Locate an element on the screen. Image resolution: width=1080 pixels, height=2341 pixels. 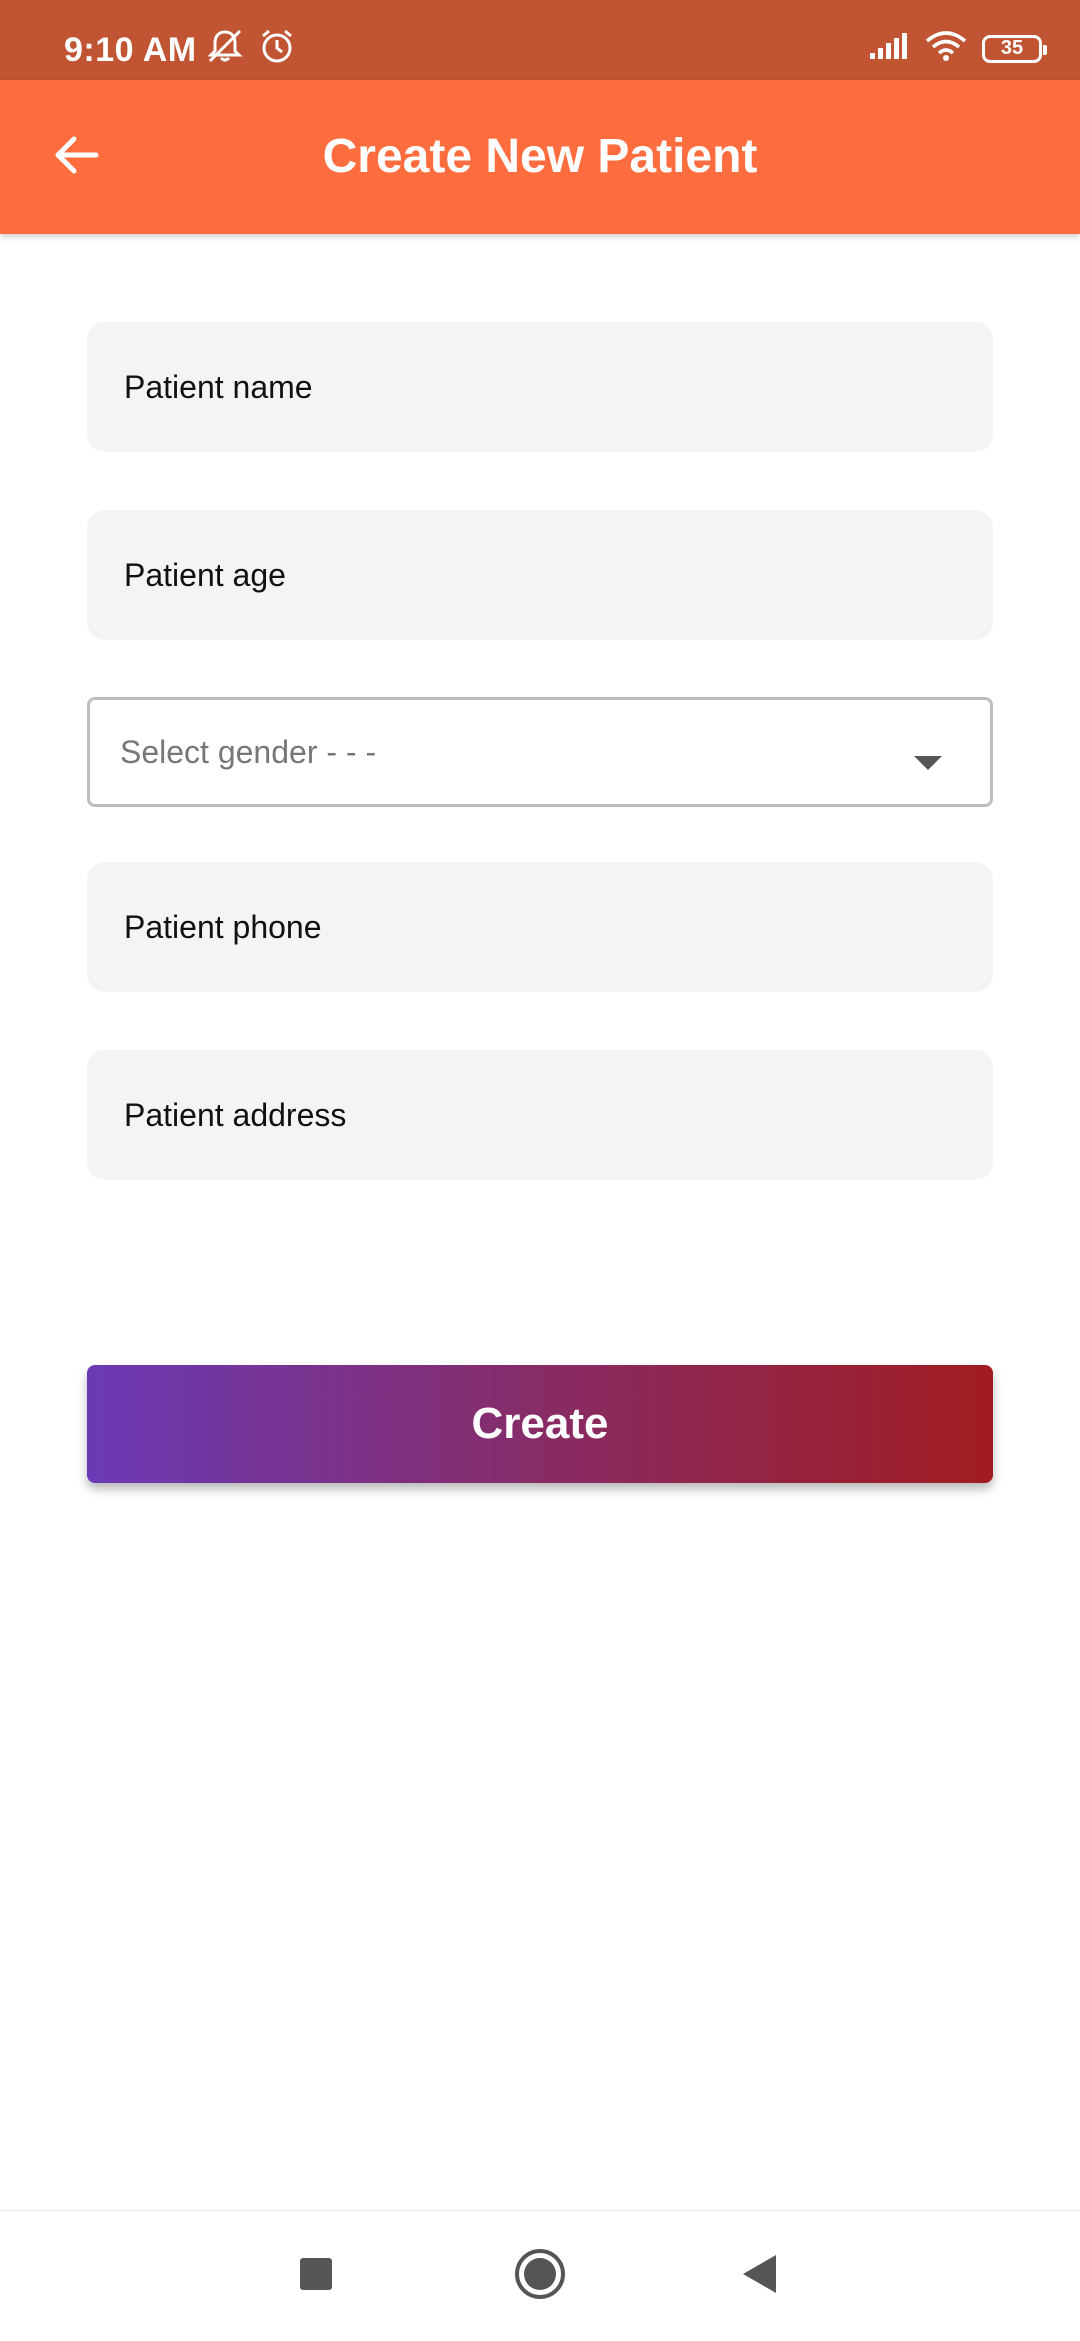
arrow-left-icon is located at coordinates (76, 157).